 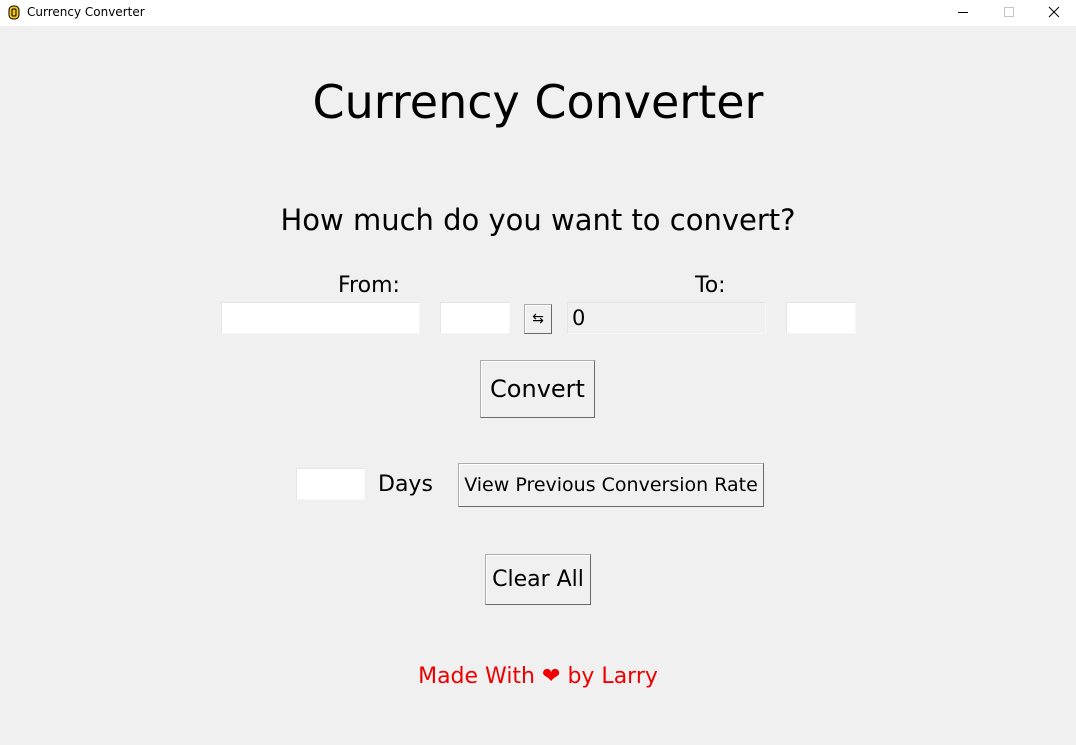 I want to click on from-label: From:, so click(x=369, y=285).